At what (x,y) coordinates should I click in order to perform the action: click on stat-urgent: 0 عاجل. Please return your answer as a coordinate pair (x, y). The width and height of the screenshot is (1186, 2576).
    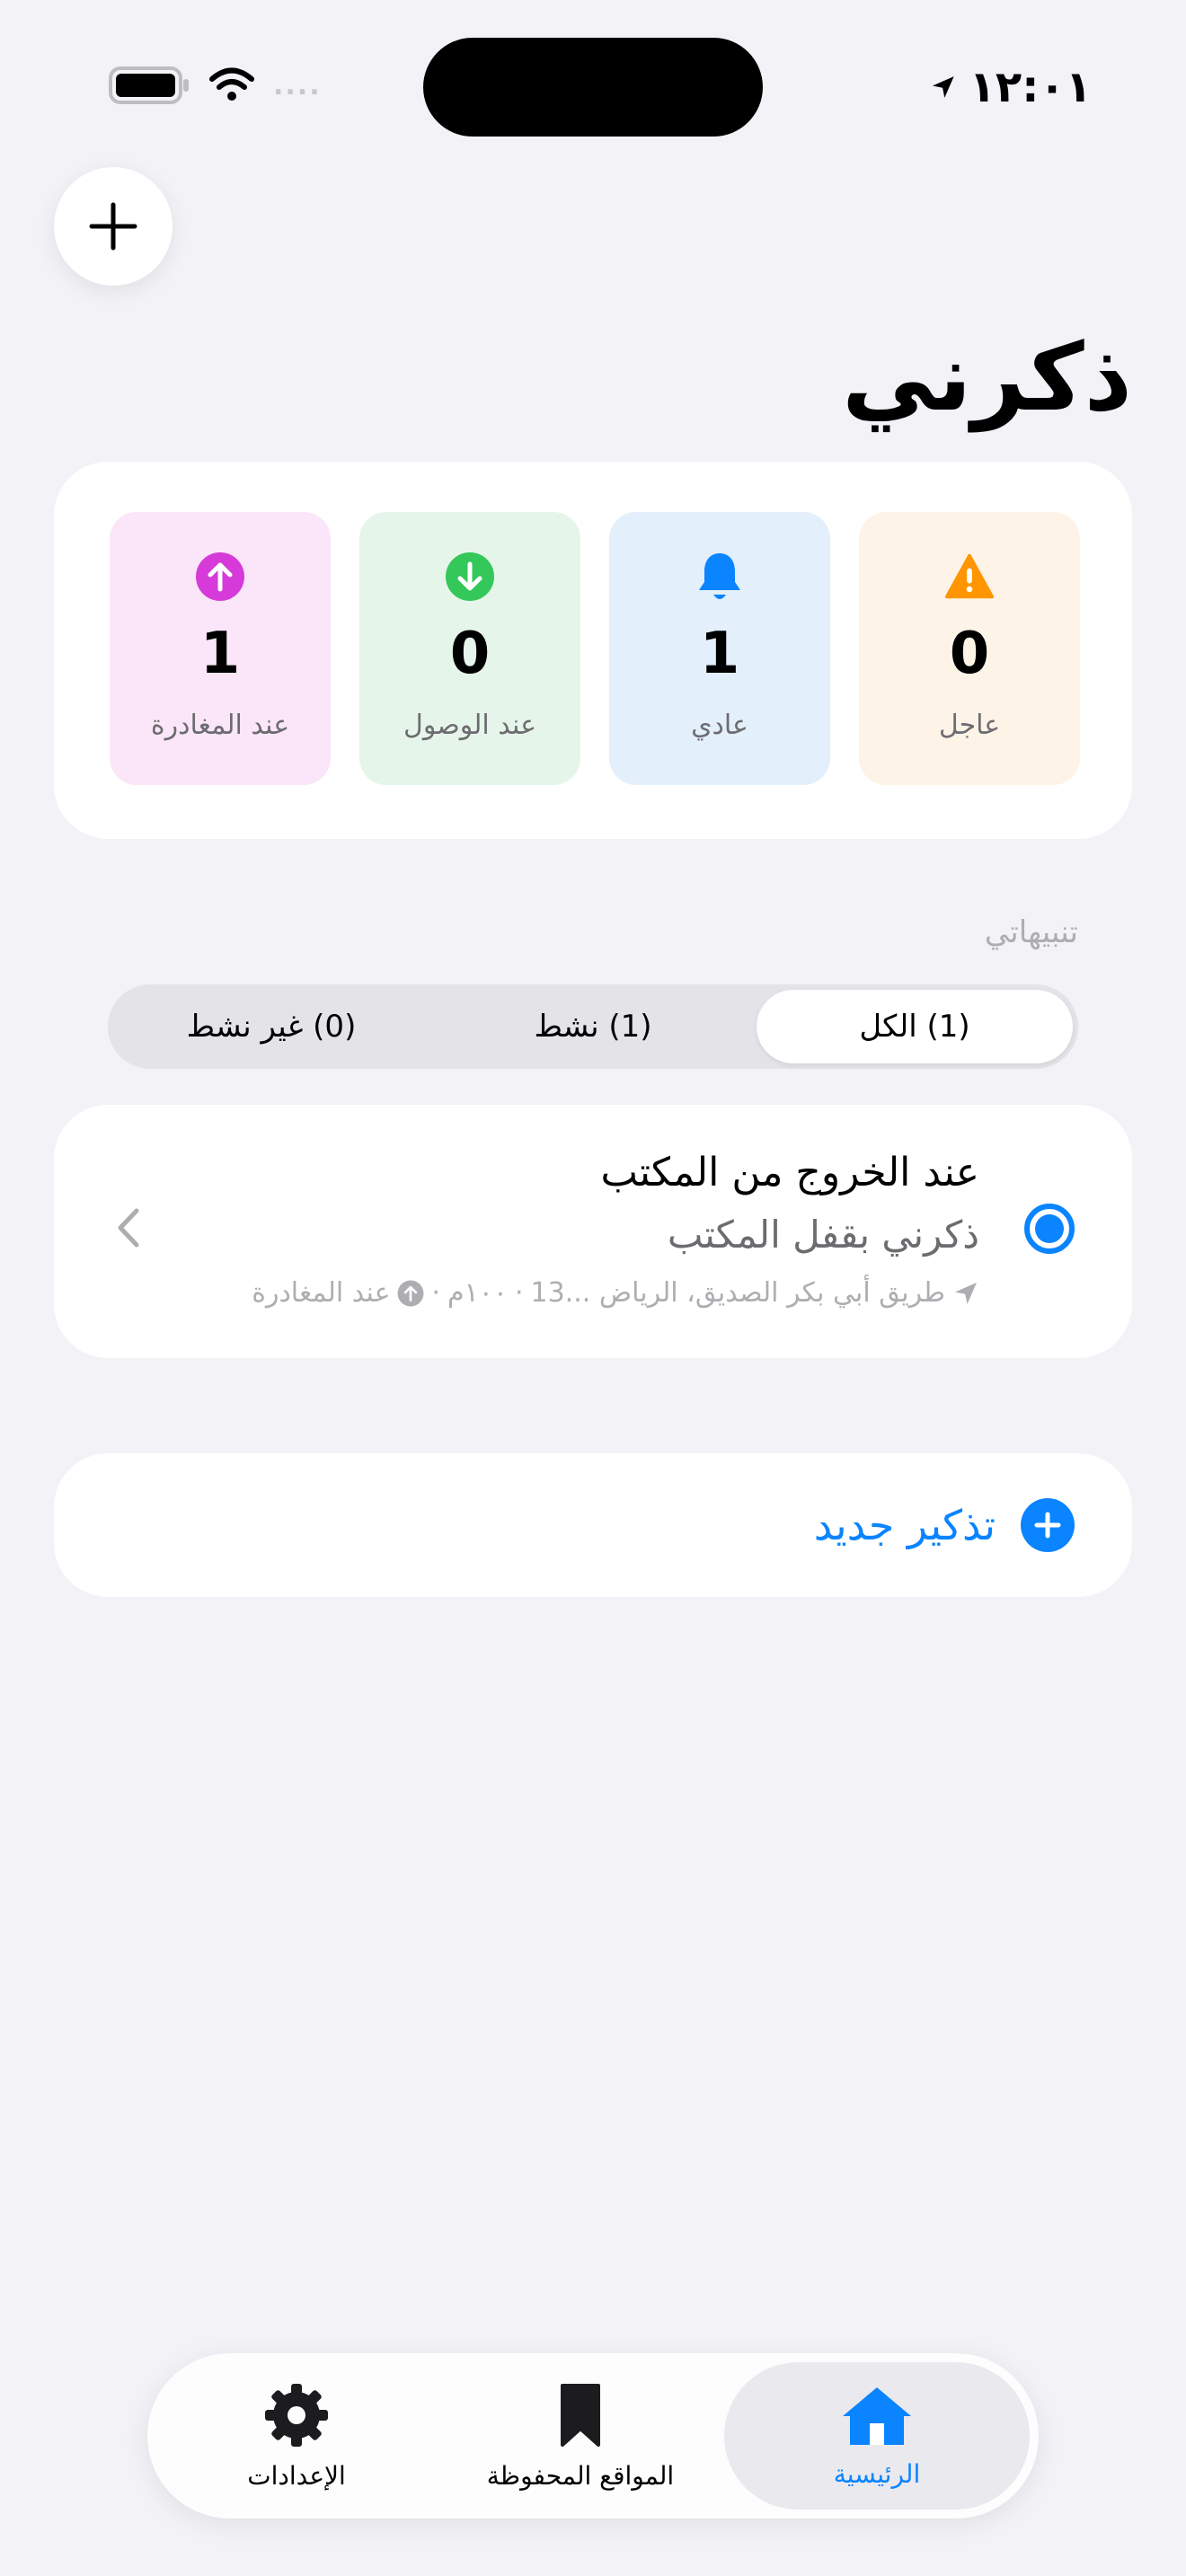
    Looking at the image, I should click on (970, 648).